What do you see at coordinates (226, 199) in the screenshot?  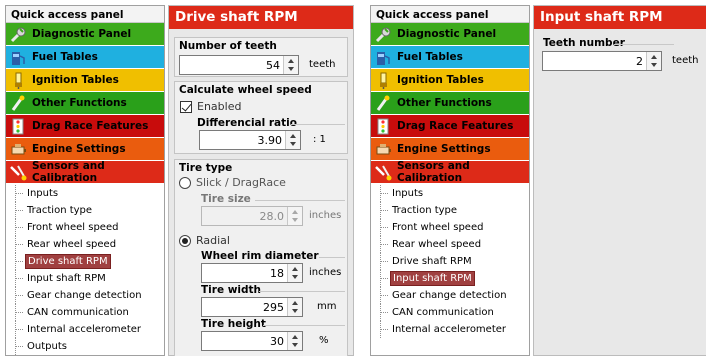 I see `tire-size-label: Tire size` at bounding box center [226, 199].